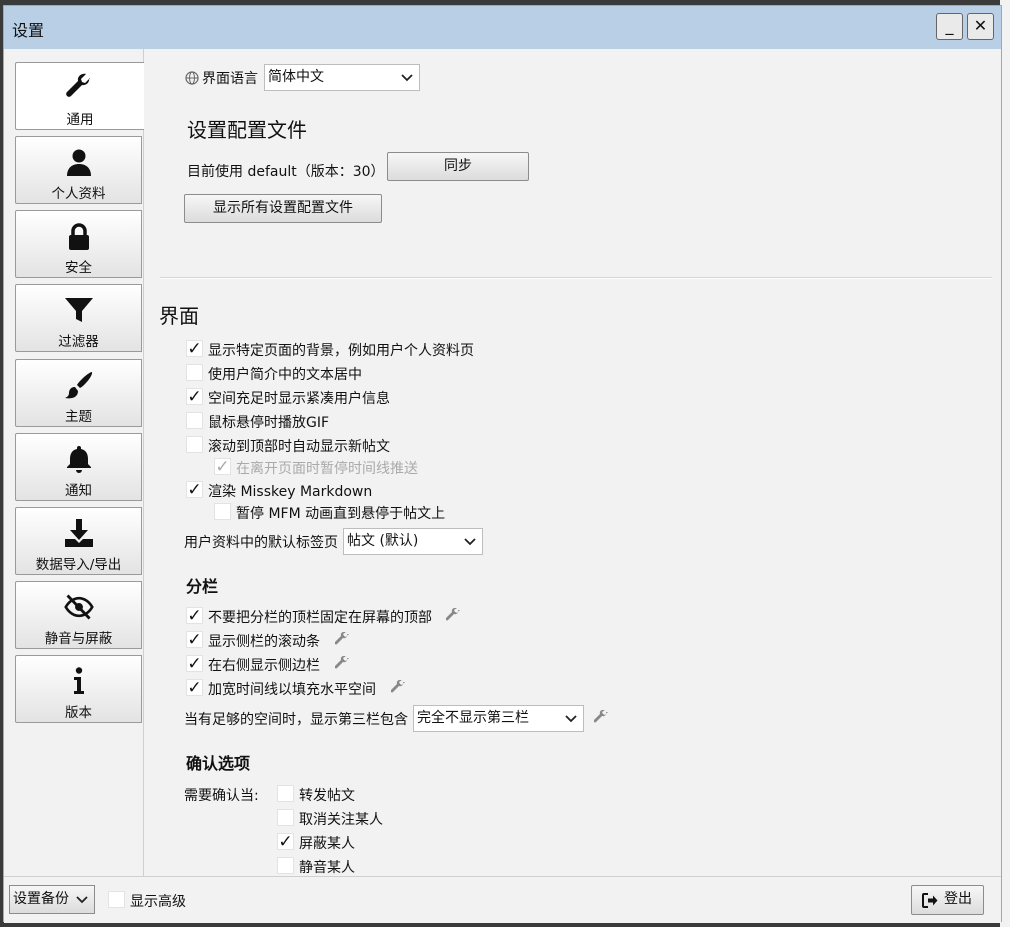  Describe the element at coordinates (502, 899) in the screenshot. I see `bottom-bar: 设置备份 显示高级 登出` at that location.